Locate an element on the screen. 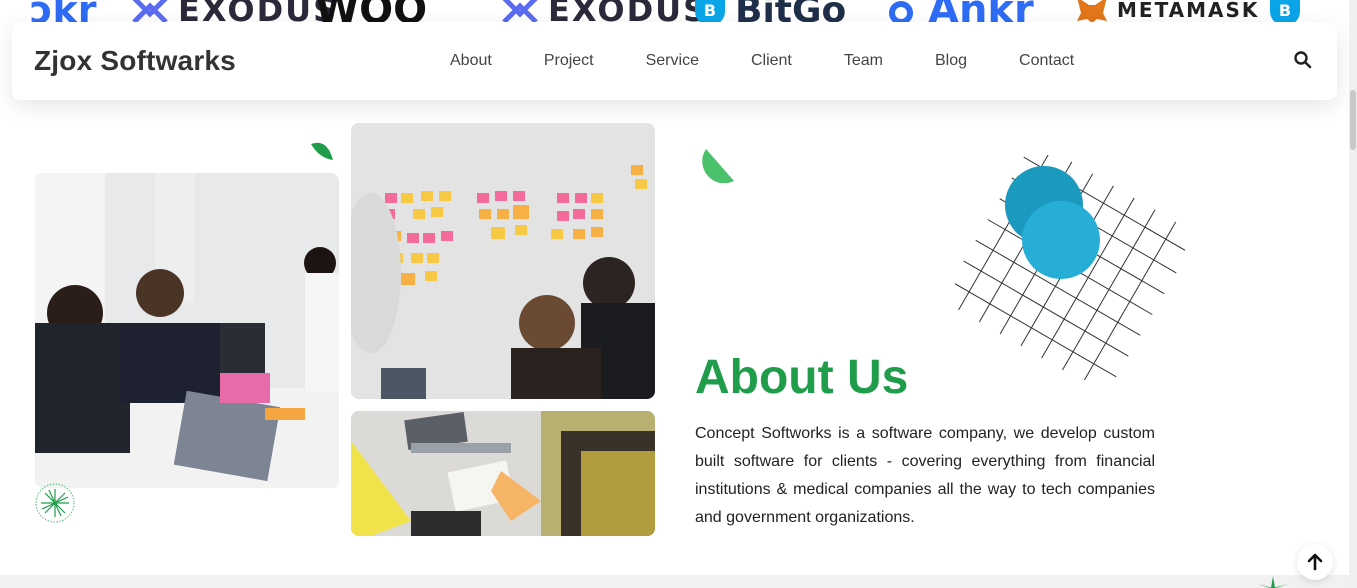  team-meeting-illustration is located at coordinates (187, 330).